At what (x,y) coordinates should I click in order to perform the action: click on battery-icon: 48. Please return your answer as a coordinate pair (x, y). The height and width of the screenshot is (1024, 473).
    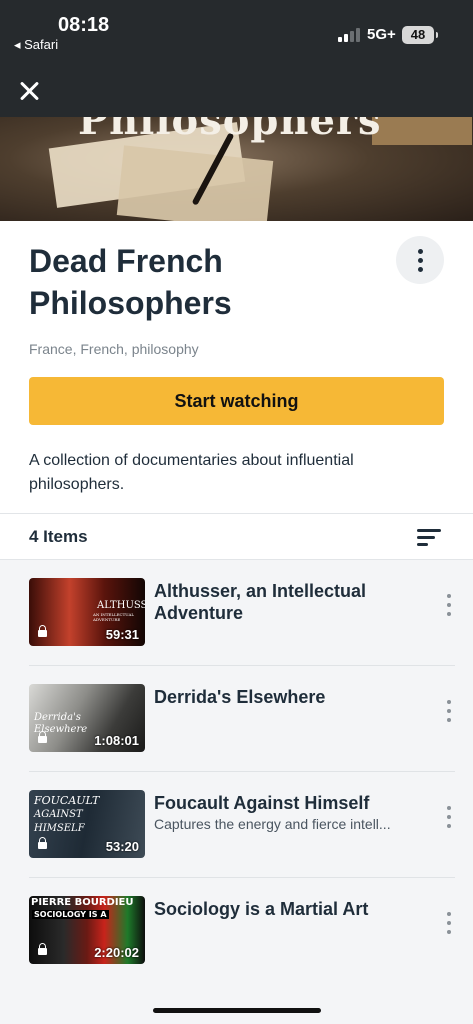
    Looking at the image, I should click on (420, 35).